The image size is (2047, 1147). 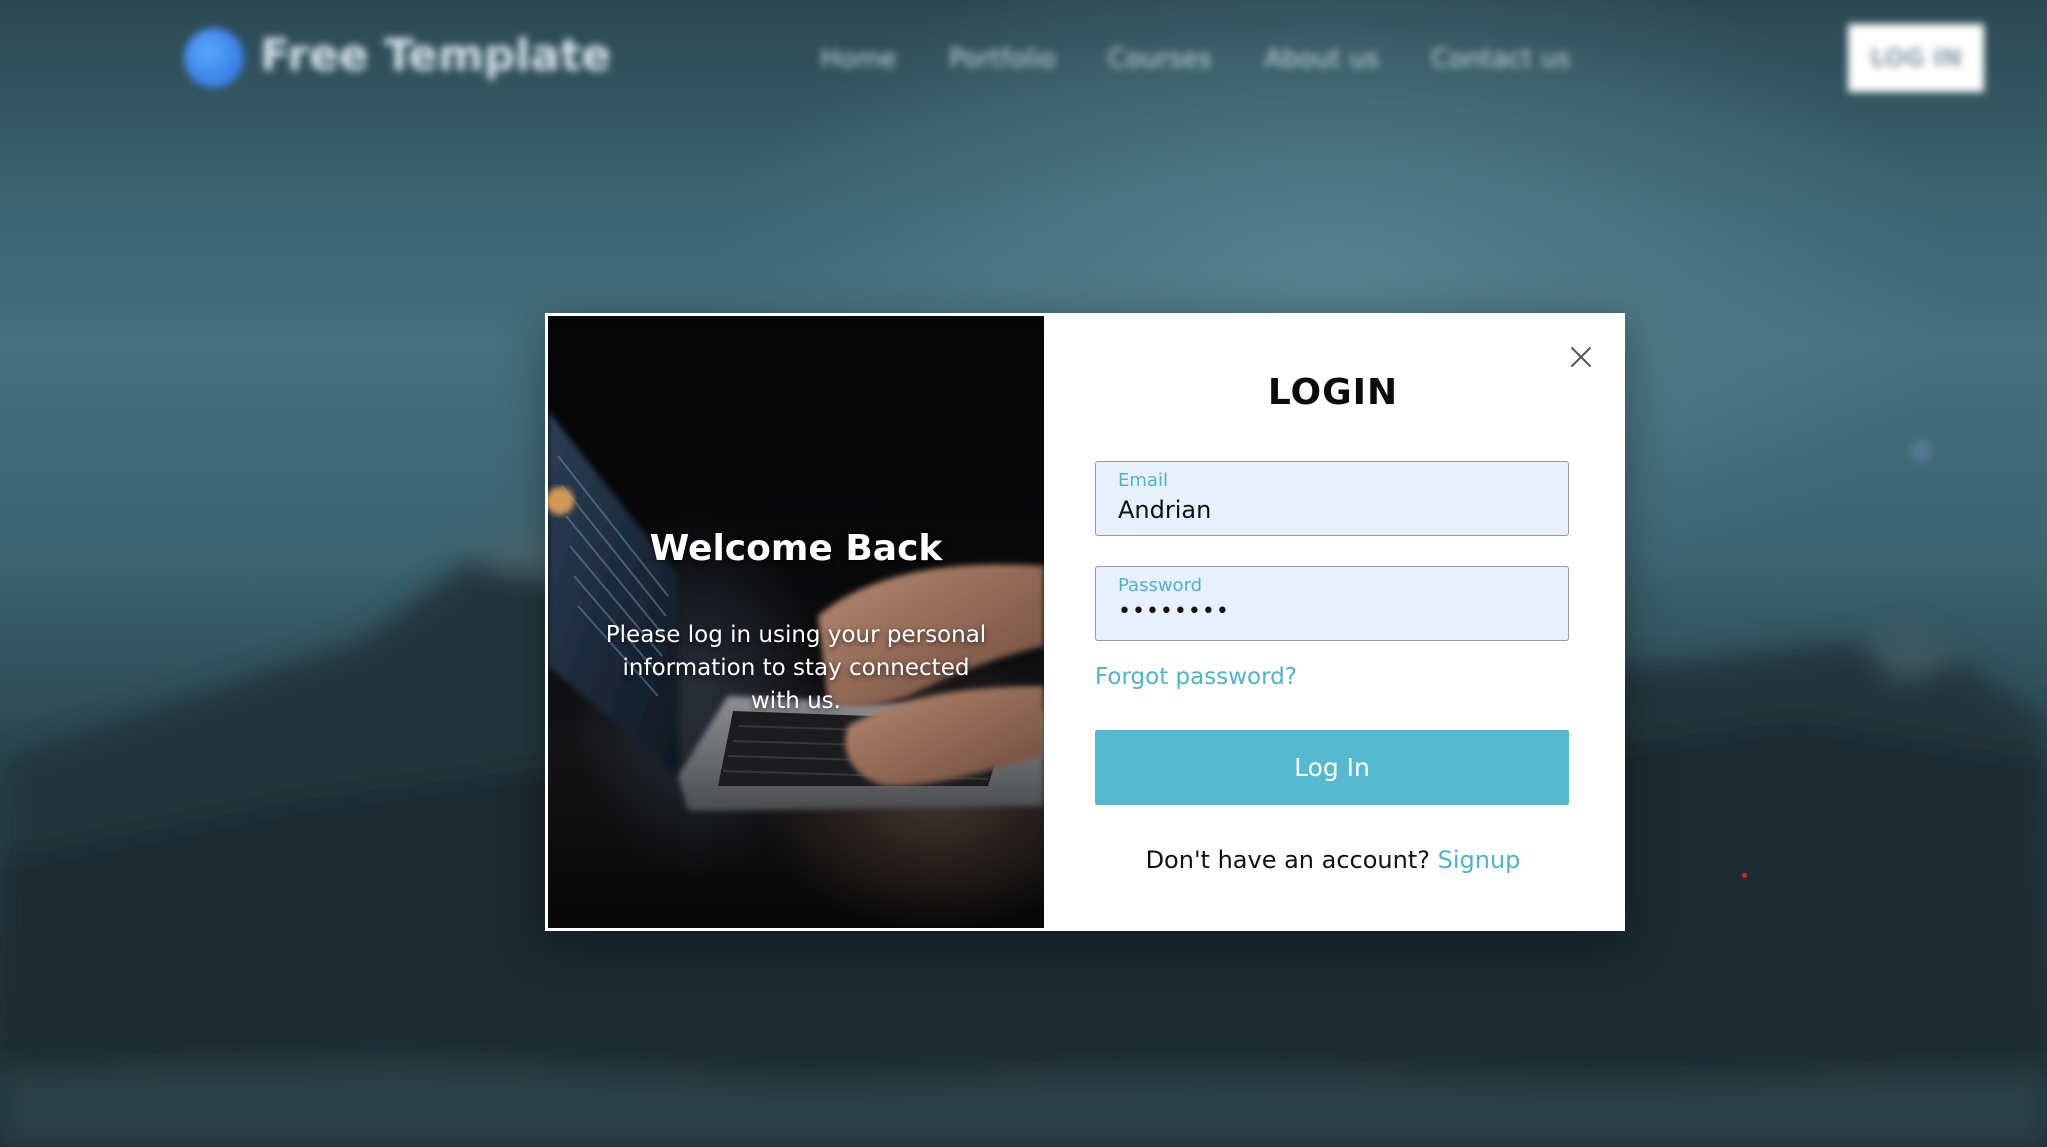 I want to click on password-input: ••••••••, so click(x=1333, y=611).